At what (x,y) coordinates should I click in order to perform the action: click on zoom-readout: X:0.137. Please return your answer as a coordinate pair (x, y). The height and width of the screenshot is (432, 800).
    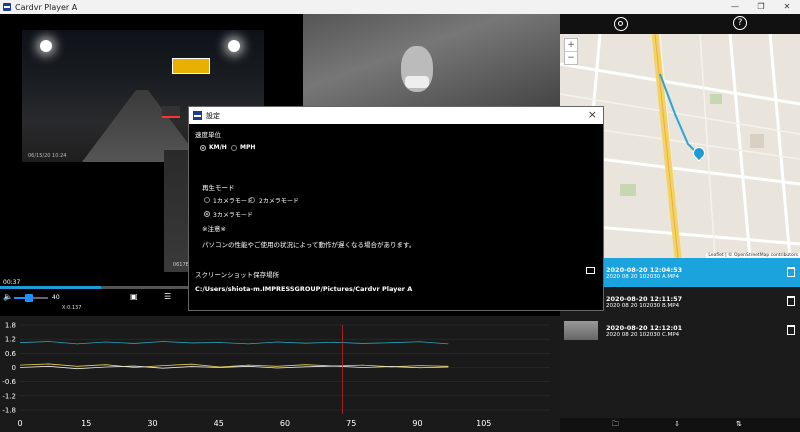
    Looking at the image, I should click on (72, 308).